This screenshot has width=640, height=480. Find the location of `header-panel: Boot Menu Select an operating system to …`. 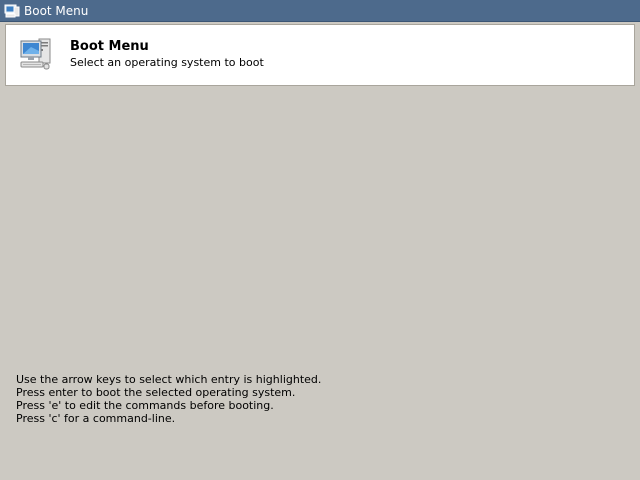

header-panel: Boot Menu Select an operating system to … is located at coordinates (320, 55).